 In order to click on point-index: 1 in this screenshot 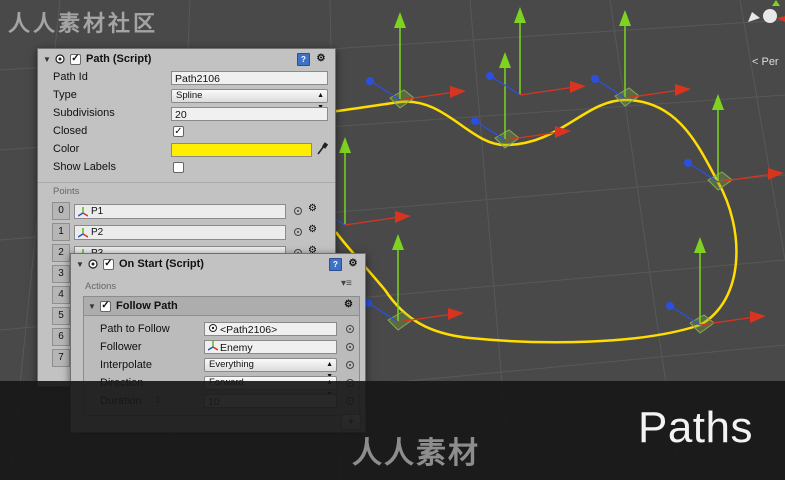, I will do `click(61, 232)`.